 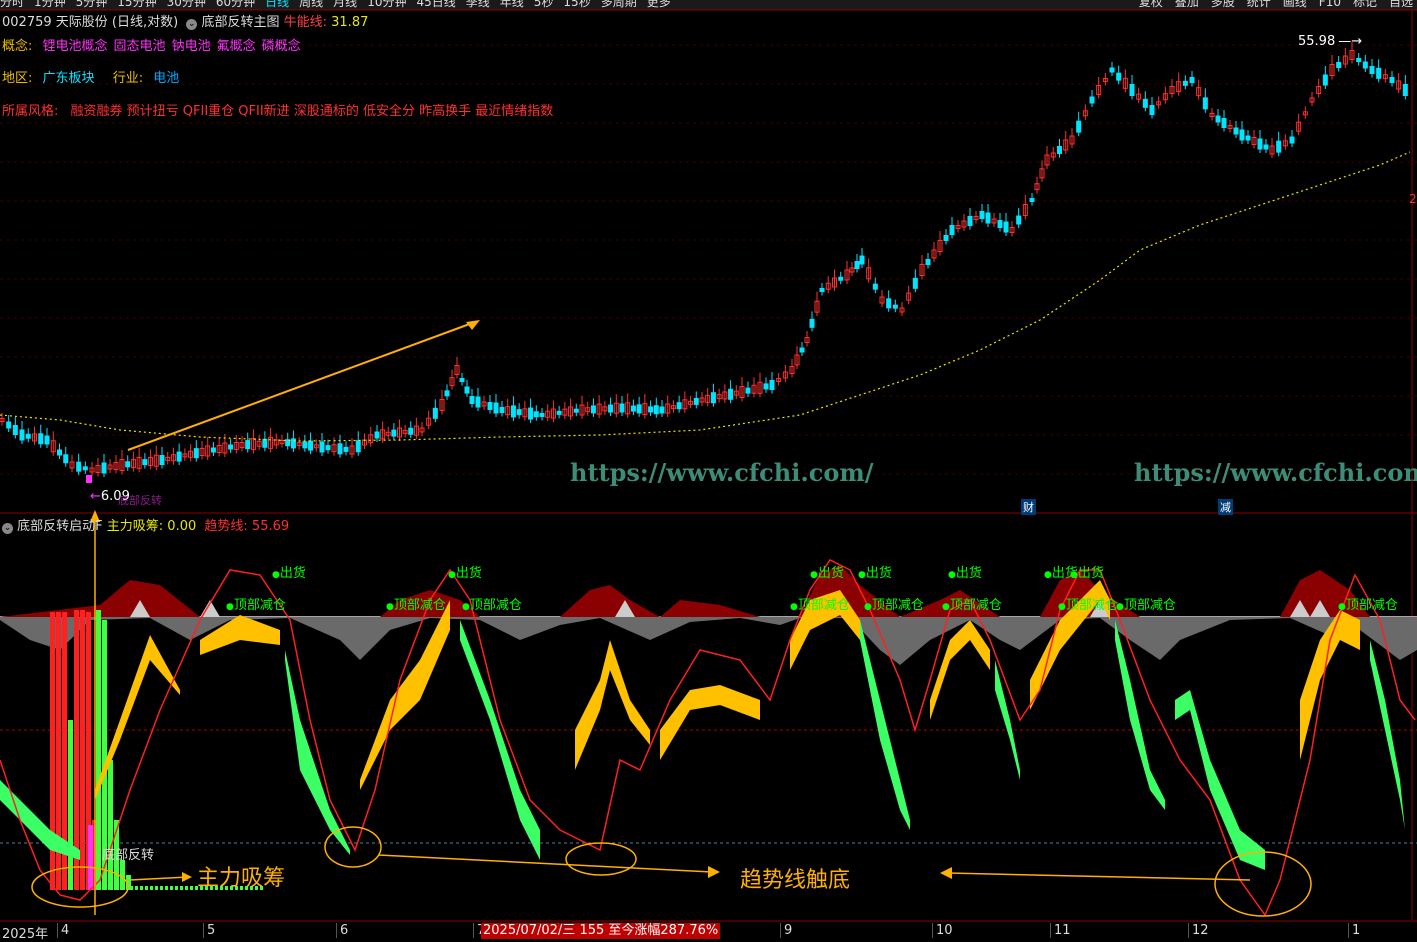 I want to click on event-tag-reduce: 减, so click(x=1225, y=507).